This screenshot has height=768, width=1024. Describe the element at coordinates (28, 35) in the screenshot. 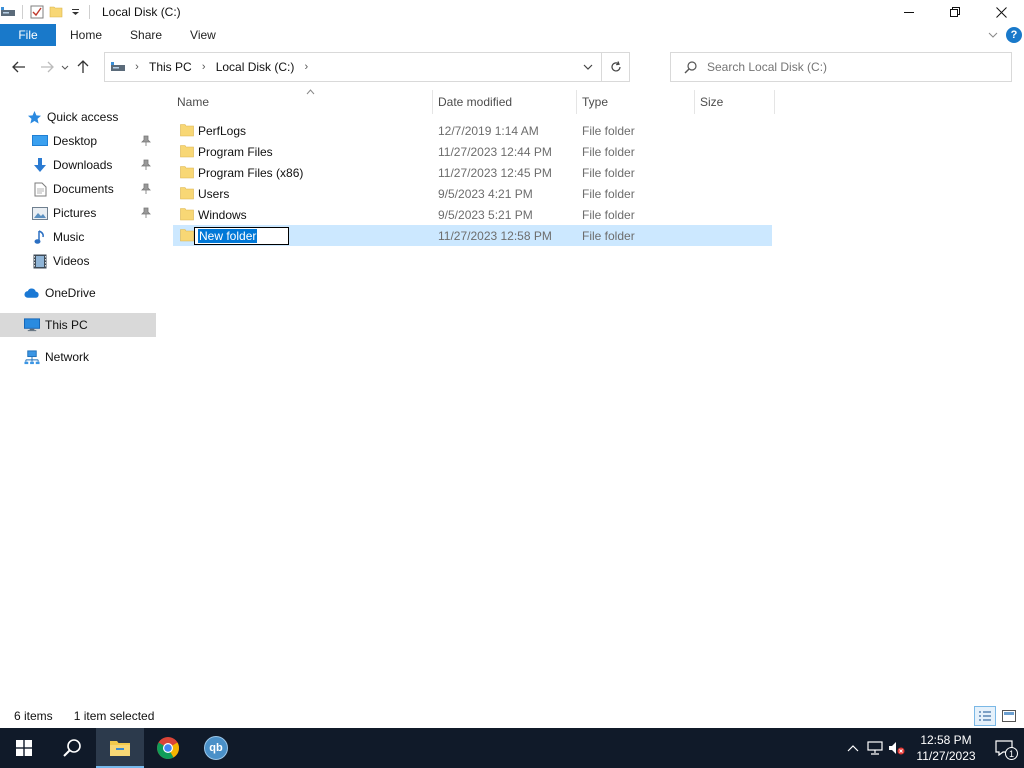

I see `tab-file: File` at that location.